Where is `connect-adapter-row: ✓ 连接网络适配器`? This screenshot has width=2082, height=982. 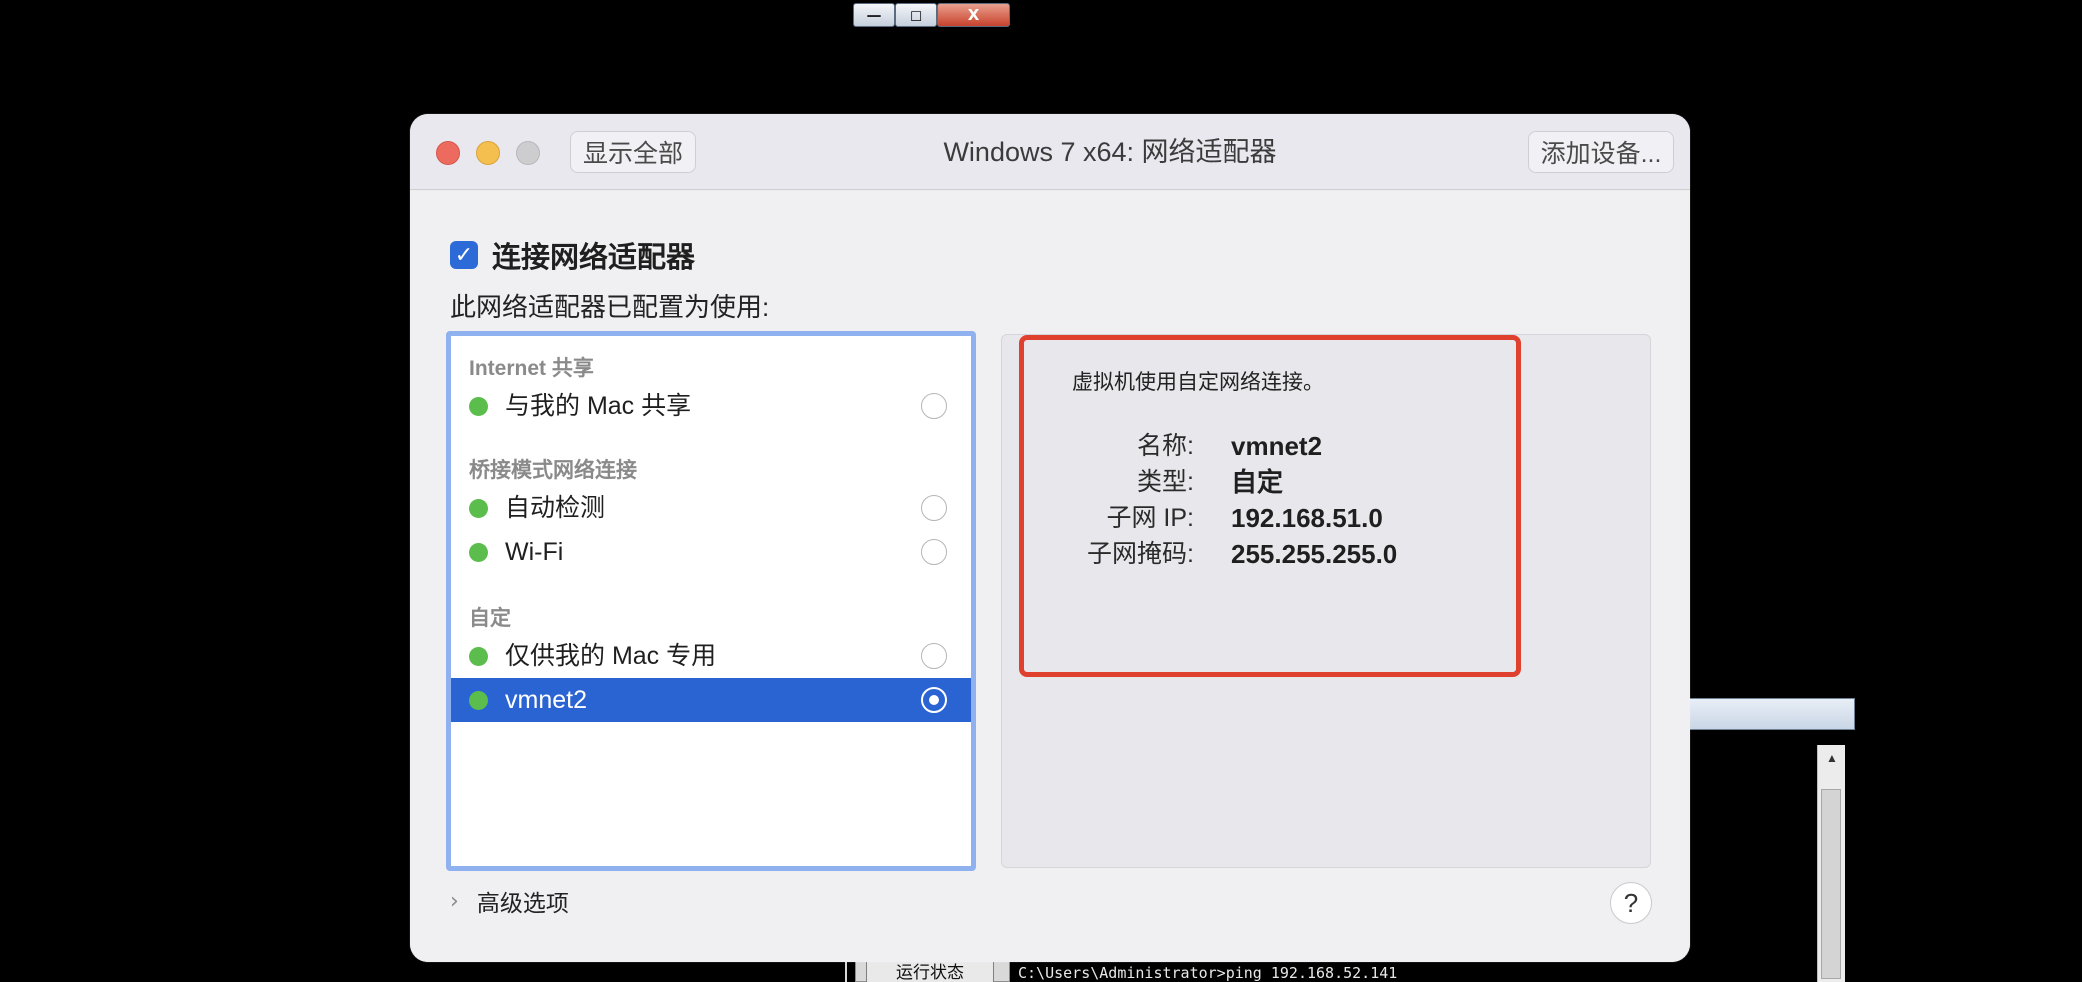 connect-adapter-row: ✓ 连接网络适配器 is located at coordinates (572, 255).